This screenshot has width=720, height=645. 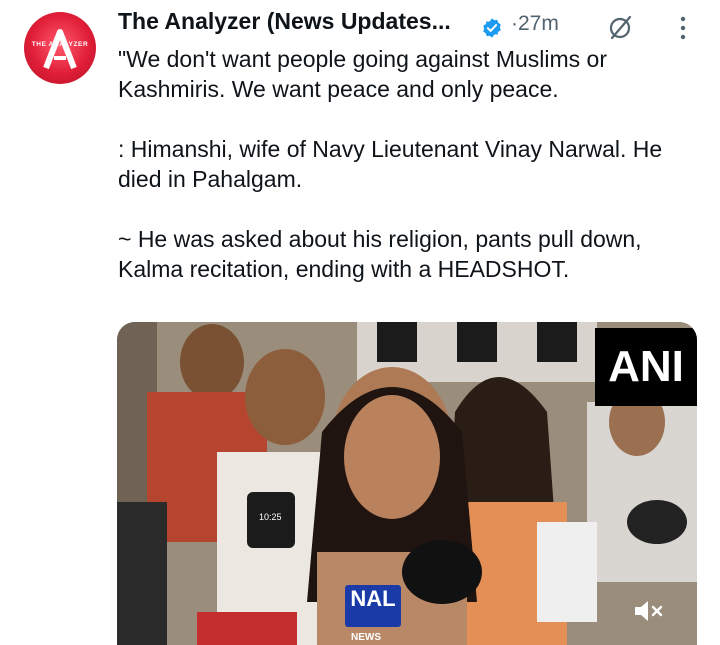 I want to click on post-time: ·27m, so click(x=535, y=24).